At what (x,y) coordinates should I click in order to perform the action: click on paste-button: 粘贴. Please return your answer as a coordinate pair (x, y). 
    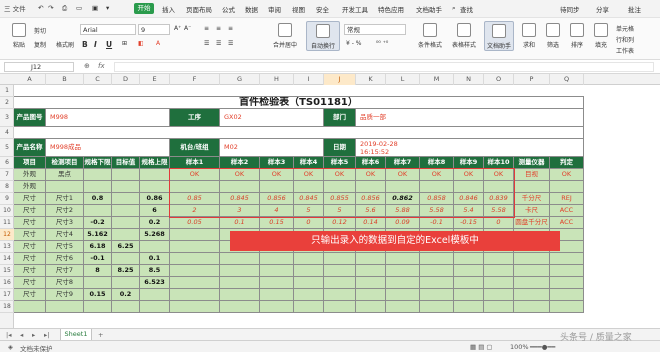
    Looking at the image, I should click on (19, 35).